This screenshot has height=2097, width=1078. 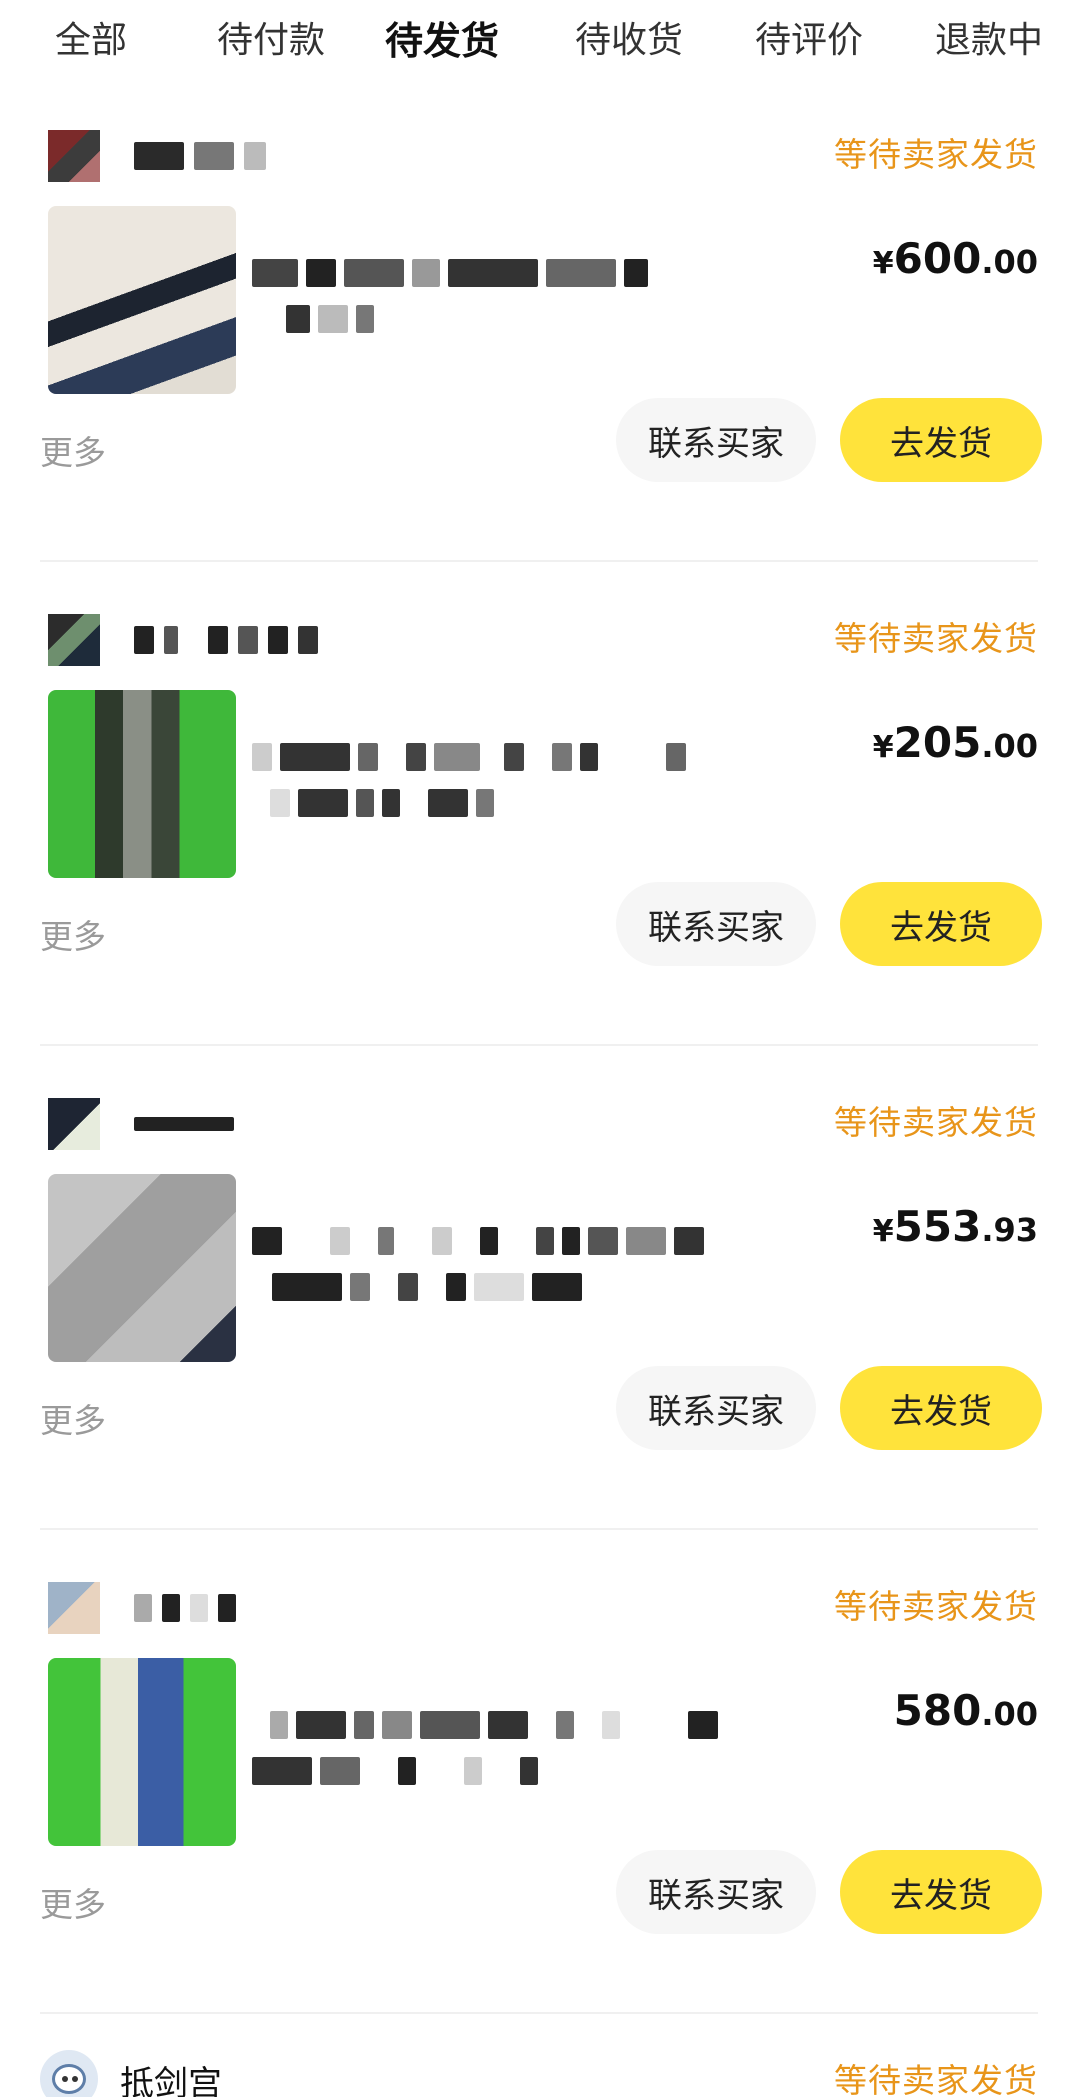 I want to click on seal-avatar-icon, so click(x=69, y=2079).